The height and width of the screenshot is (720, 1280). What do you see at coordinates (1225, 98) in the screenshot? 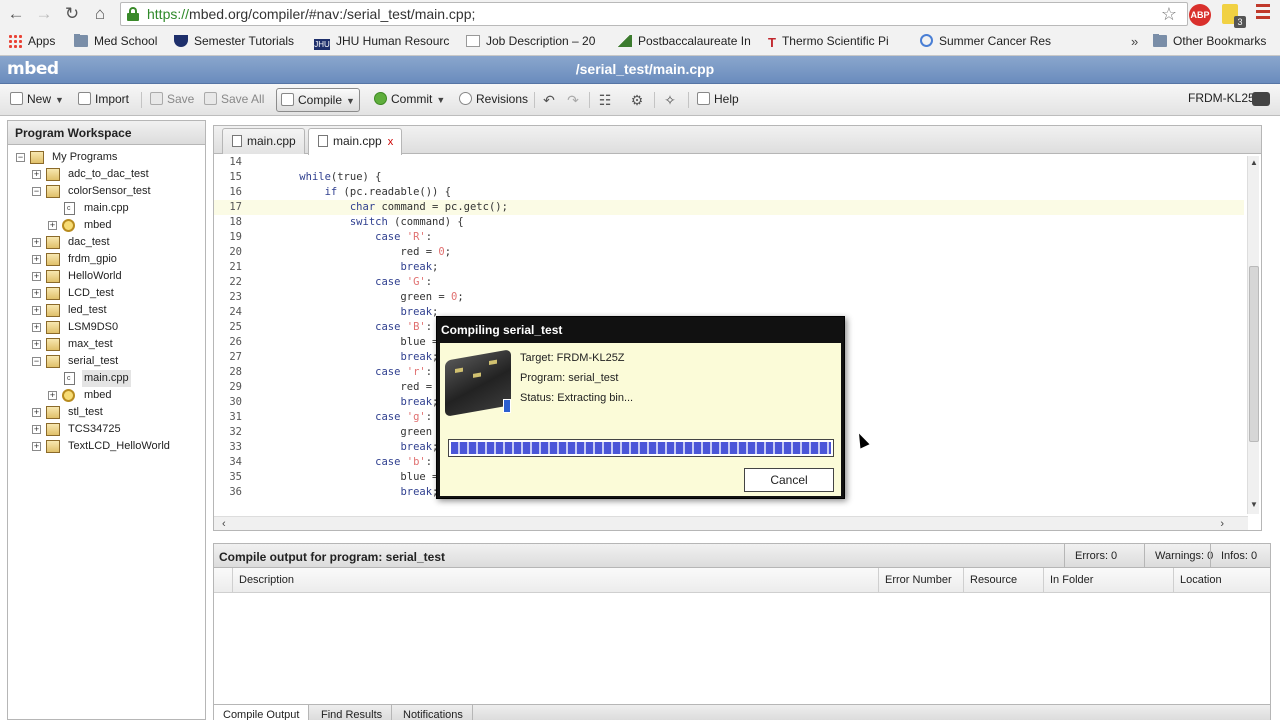
I see `target-selector: FRDM-KL25Z` at bounding box center [1225, 98].